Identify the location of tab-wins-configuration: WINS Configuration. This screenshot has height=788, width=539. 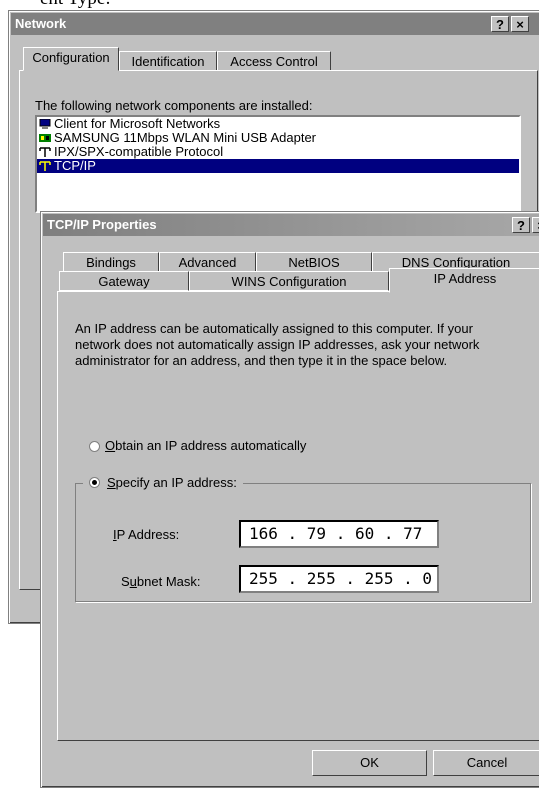
(289, 281).